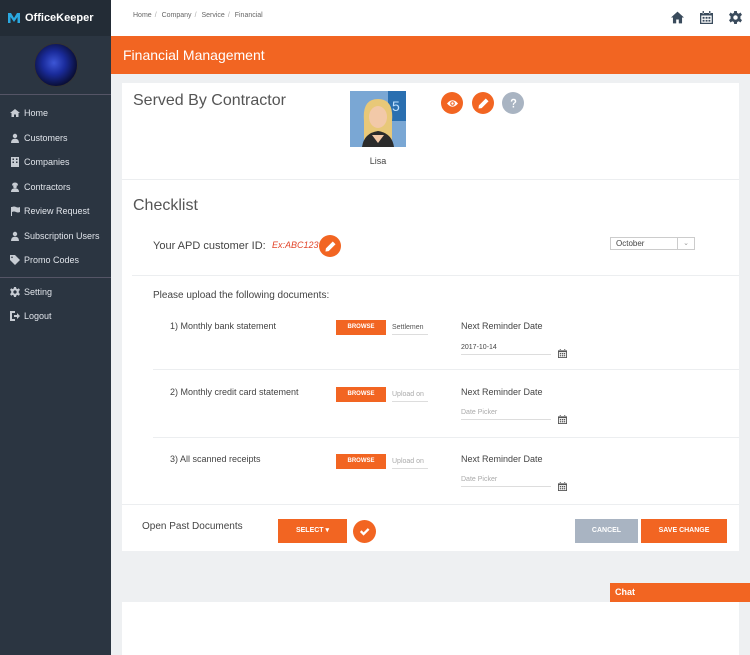 This screenshot has width=750, height=655. What do you see at coordinates (234, 392) in the screenshot?
I see `doc-label: 2) Monthly credit card statement` at bounding box center [234, 392].